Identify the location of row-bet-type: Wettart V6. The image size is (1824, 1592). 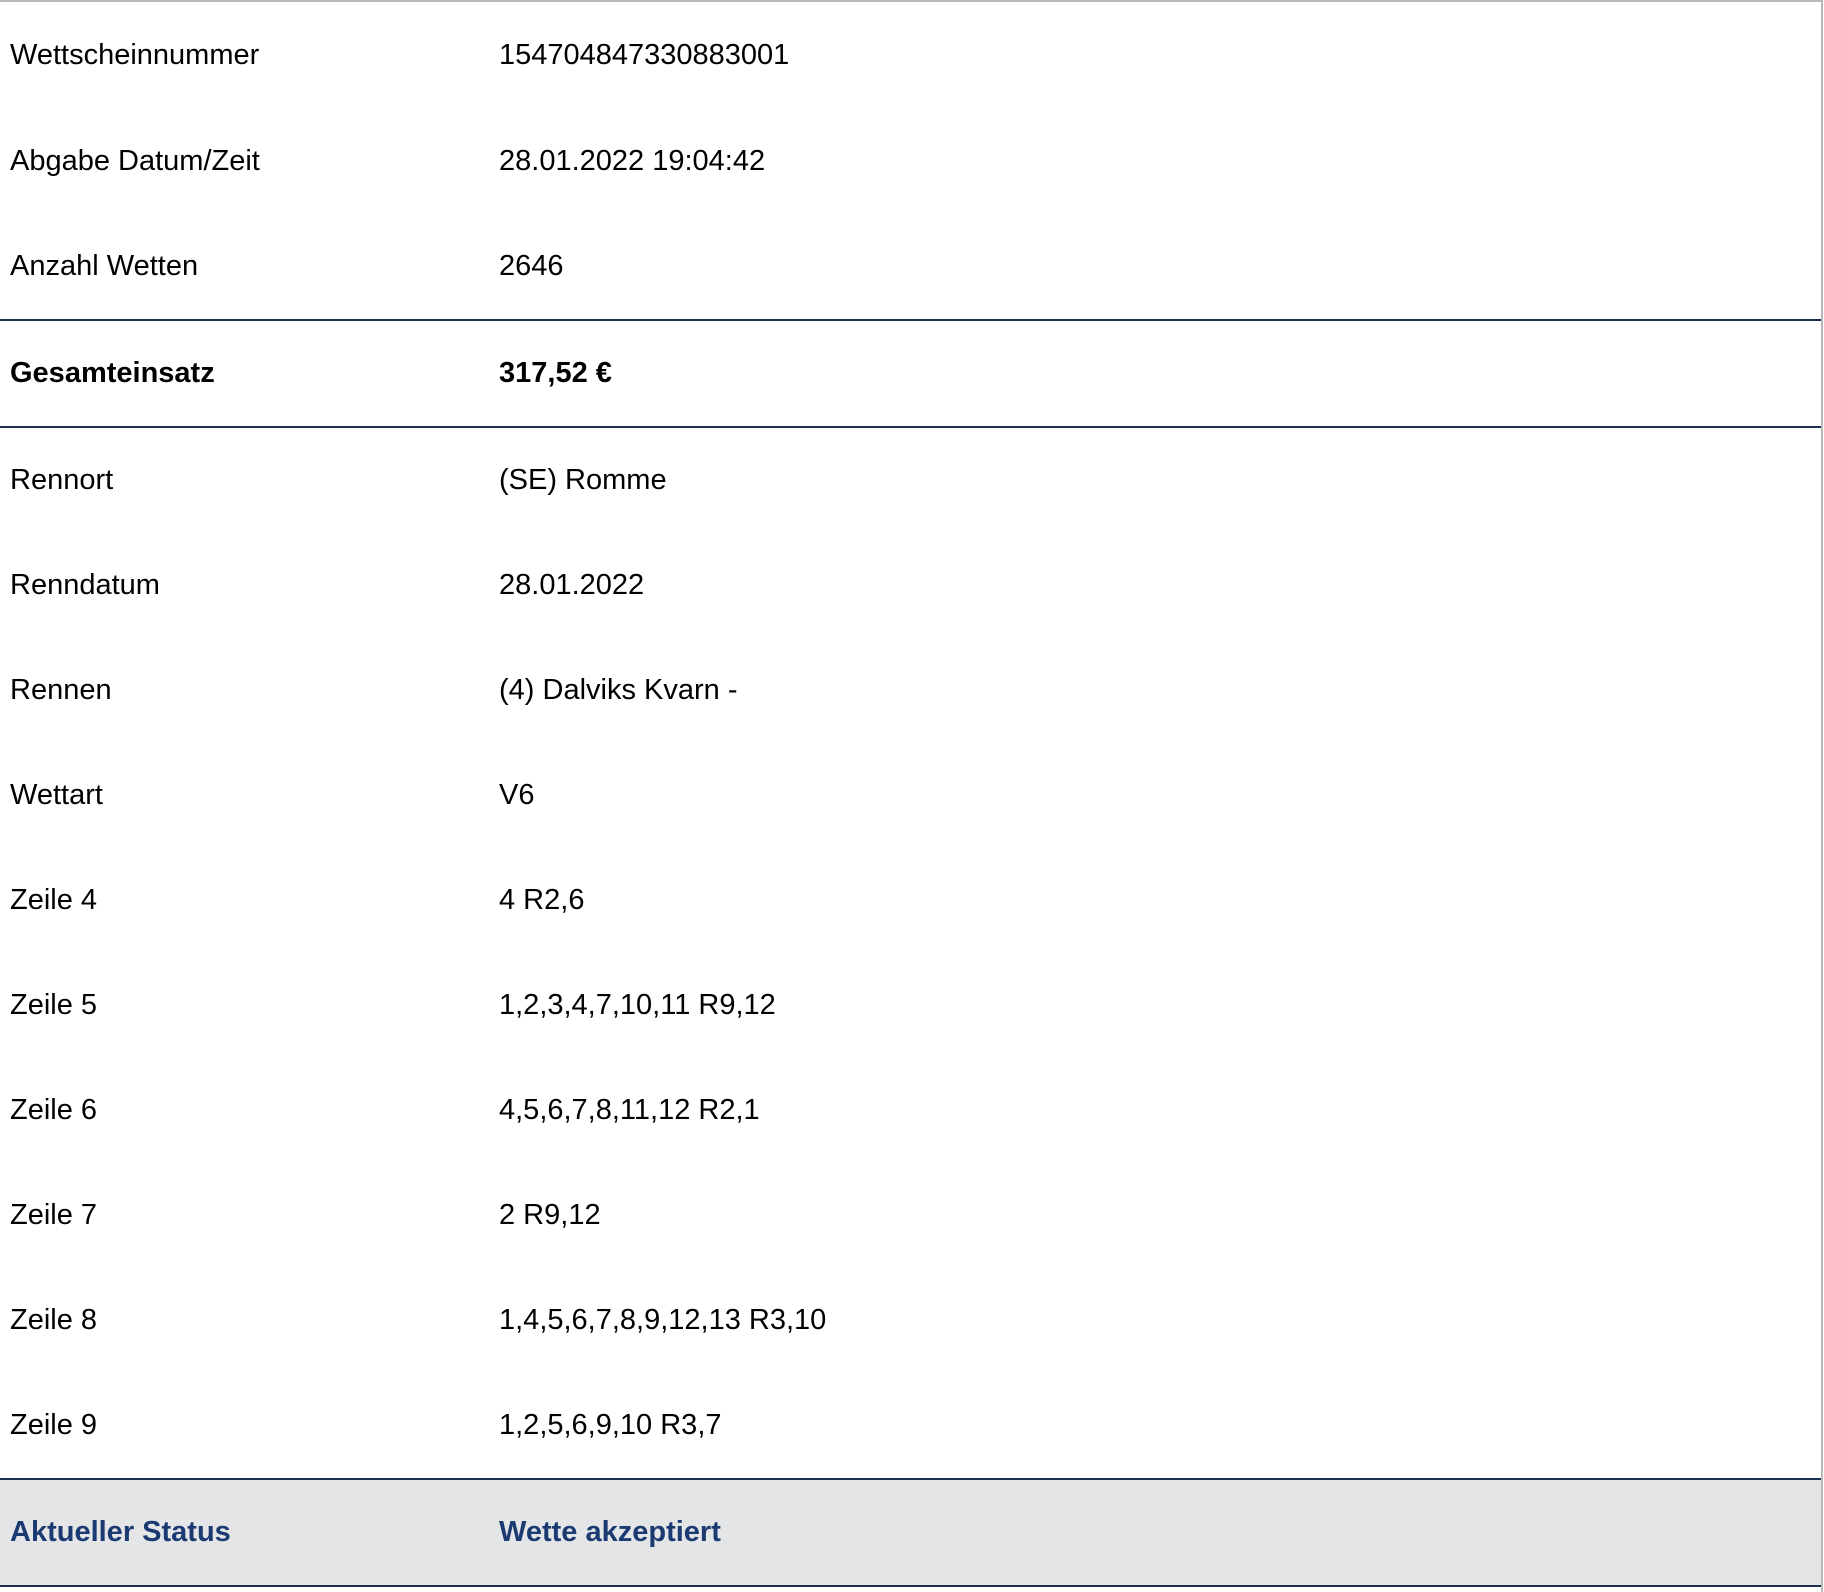
(910, 795).